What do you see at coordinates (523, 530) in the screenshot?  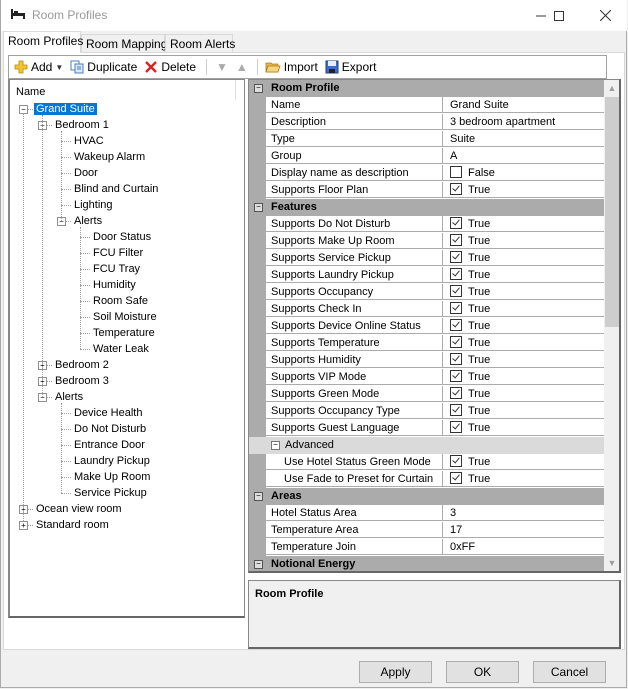 I see `property-value: 17` at bounding box center [523, 530].